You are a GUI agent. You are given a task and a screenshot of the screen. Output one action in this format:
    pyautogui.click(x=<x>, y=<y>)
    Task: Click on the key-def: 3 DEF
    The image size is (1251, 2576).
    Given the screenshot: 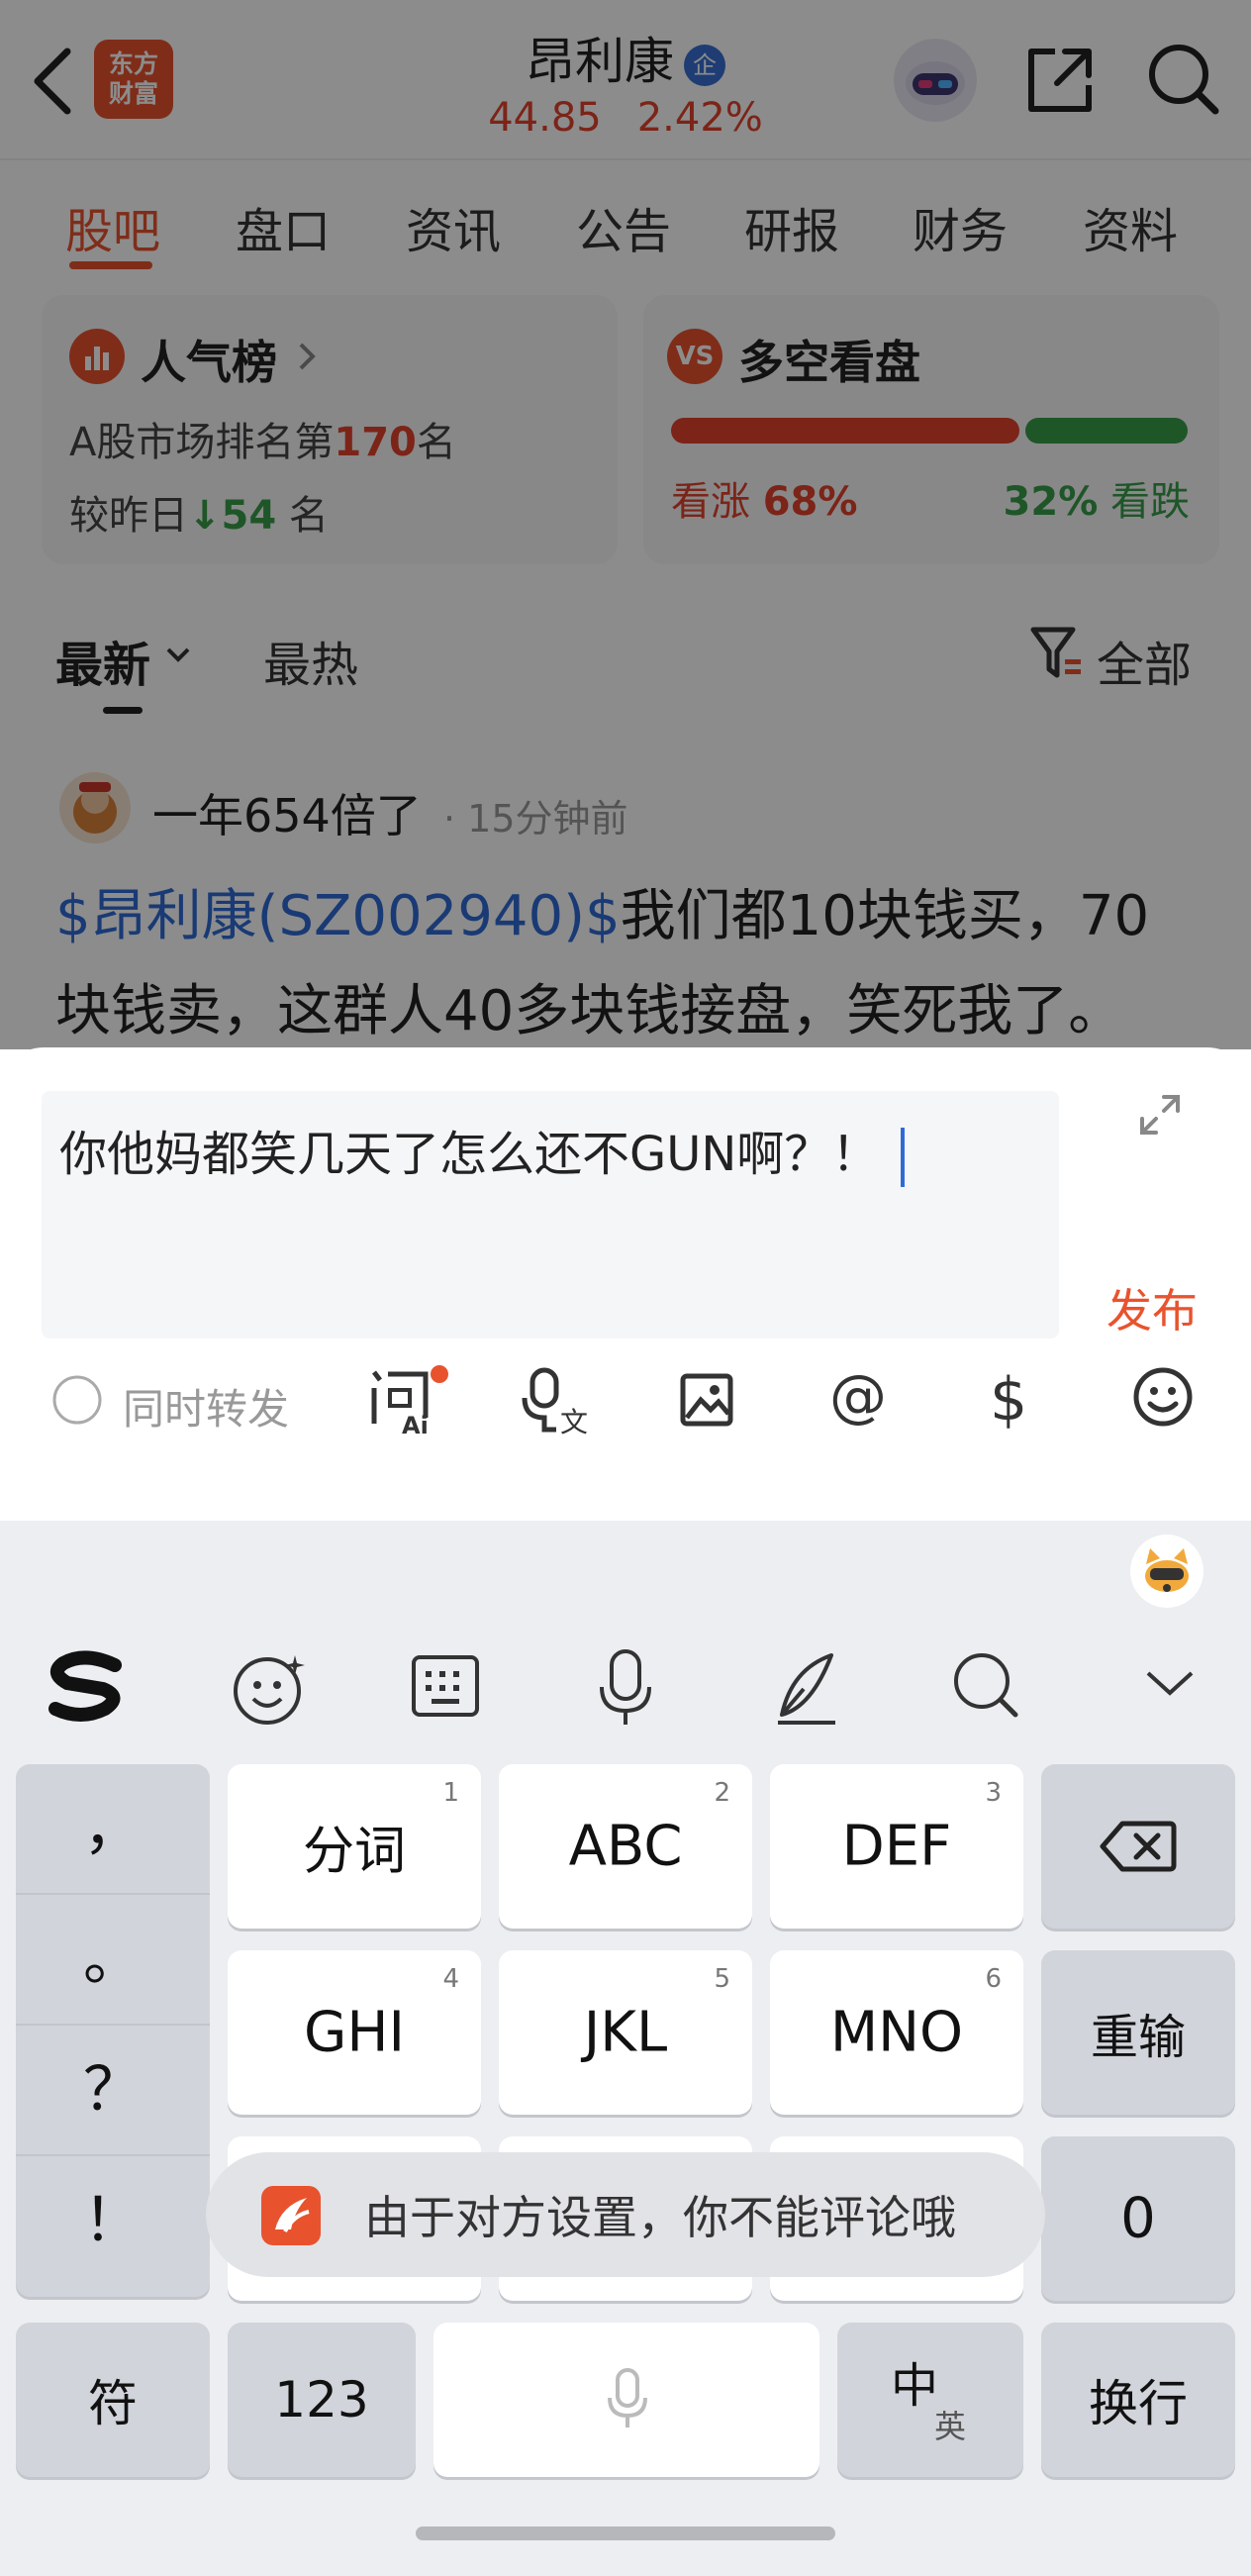 What is the action you would take?
    pyautogui.click(x=896, y=1847)
    